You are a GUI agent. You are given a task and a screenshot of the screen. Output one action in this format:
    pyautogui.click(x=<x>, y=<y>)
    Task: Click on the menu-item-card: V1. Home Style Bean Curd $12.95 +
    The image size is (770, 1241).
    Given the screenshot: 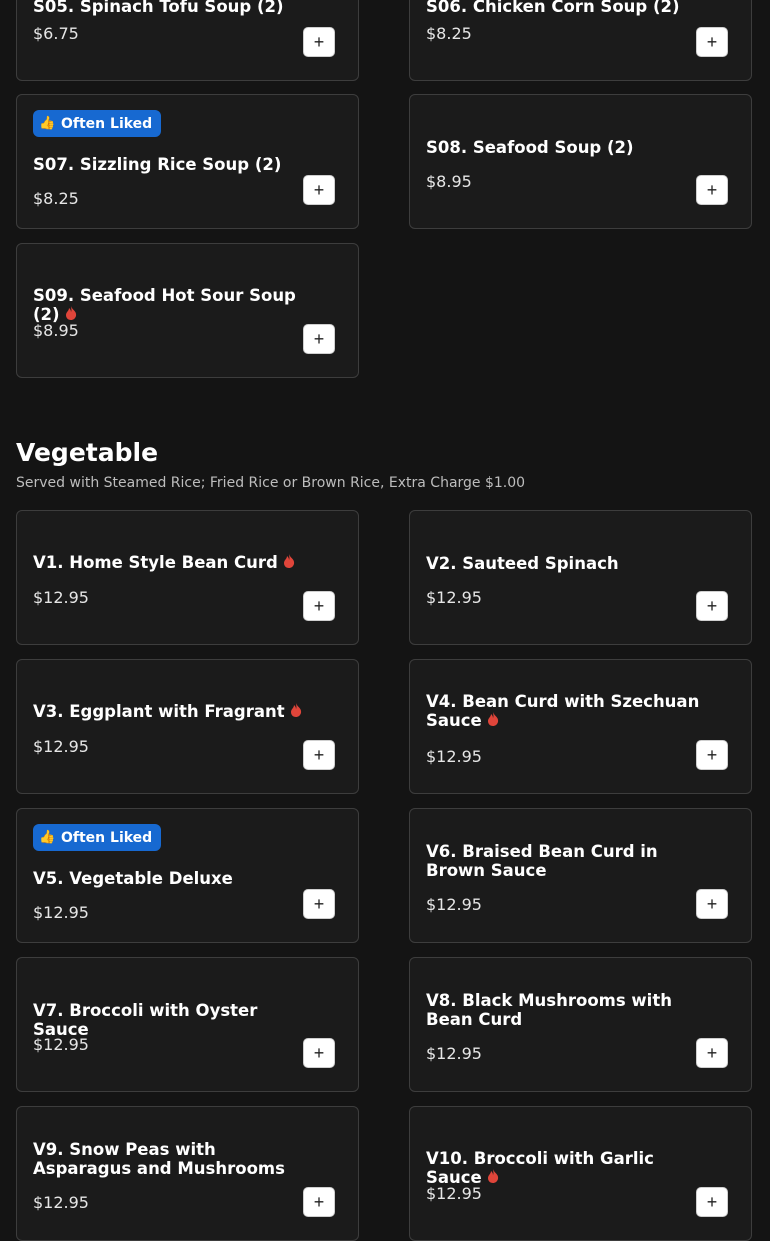 What is the action you would take?
    pyautogui.click(x=187, y=577)
    